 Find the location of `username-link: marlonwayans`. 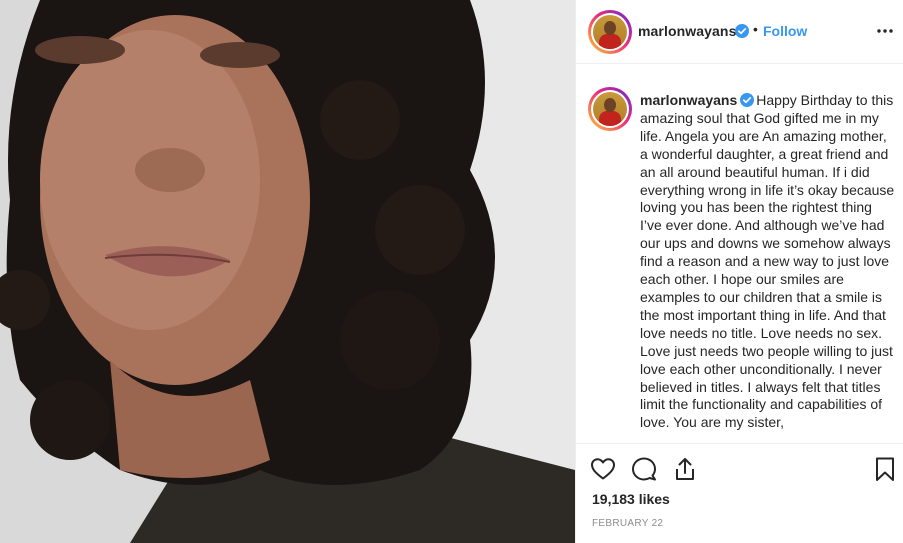

username-link: marlonwayans is located at coordinates (687, 31).